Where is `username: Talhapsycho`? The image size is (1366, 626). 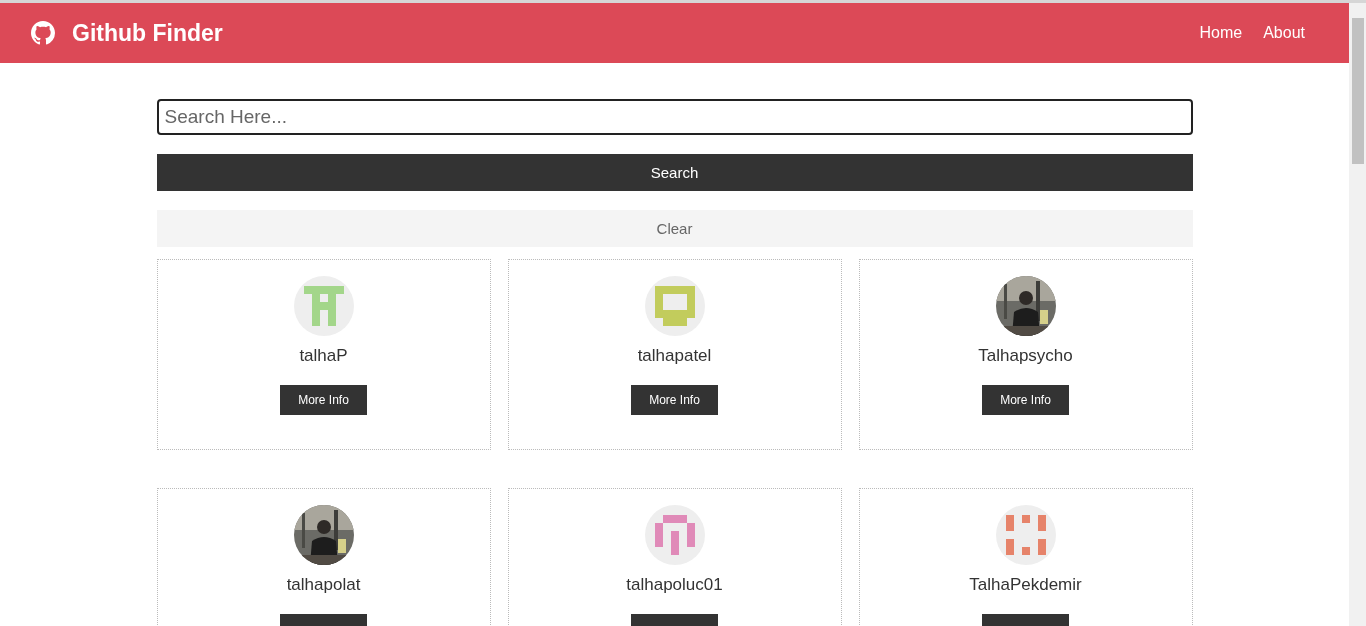 username: Talhapsycho is located at coordinates (1025, 356).